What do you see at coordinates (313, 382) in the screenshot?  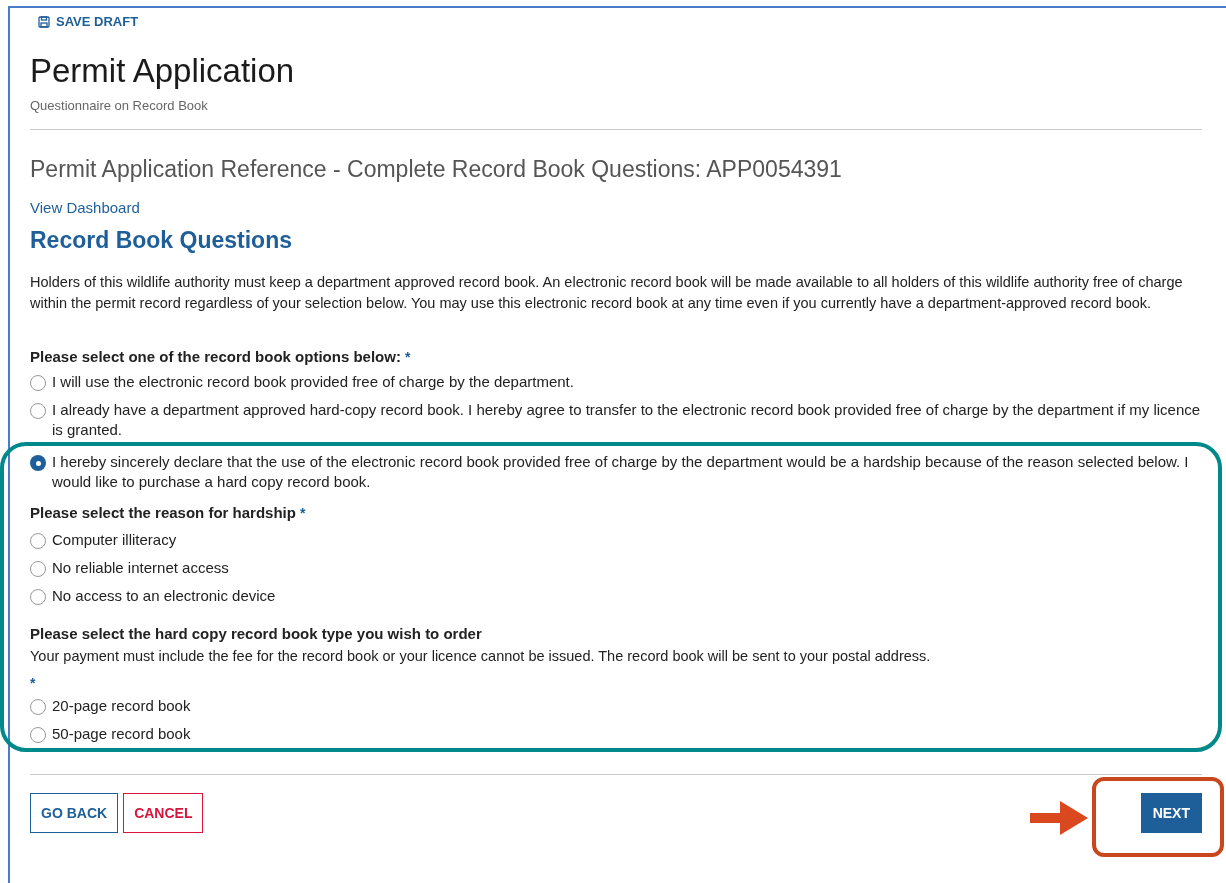 I see `option-label: I will use the electronic record book provided free of charge by the department.` at bounding box center [313, 382].